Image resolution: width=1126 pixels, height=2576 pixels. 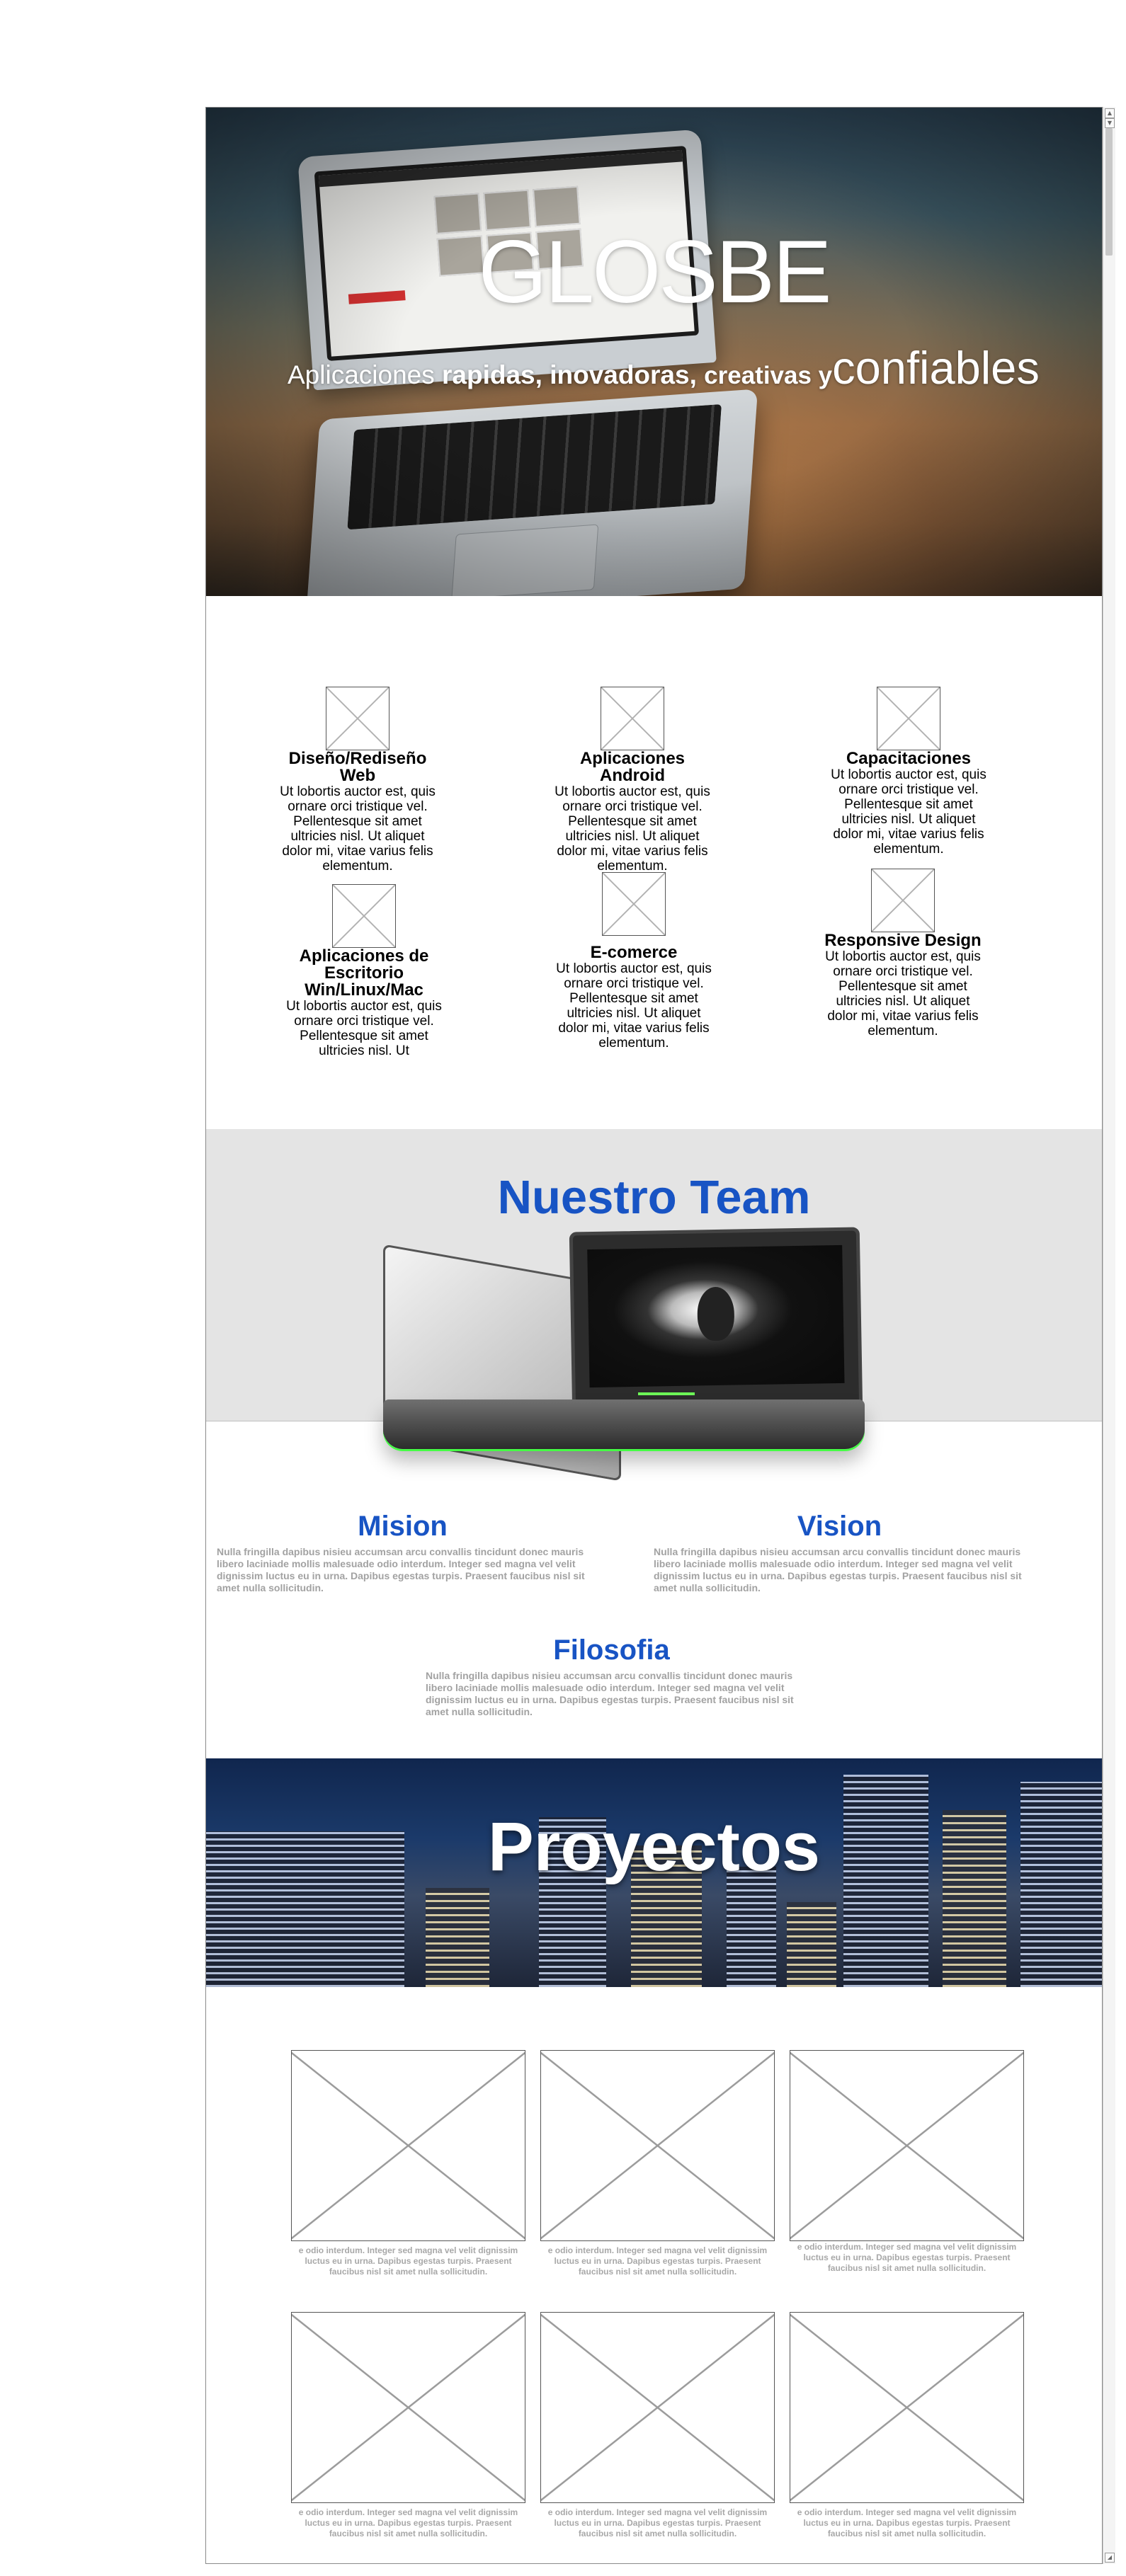 I want to click on vision-title: Vision, so click(x=839, y=1526).